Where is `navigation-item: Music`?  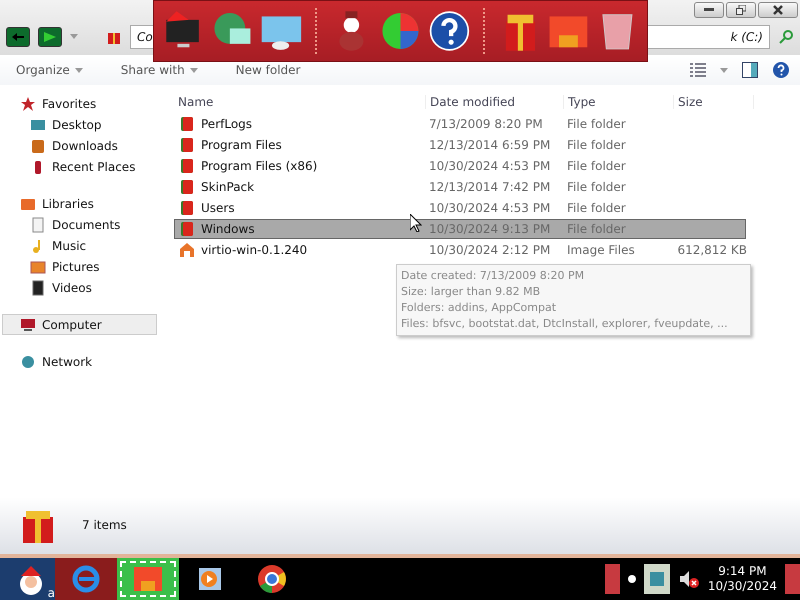
navigation-item: Music is located at coordinates (80, 245).